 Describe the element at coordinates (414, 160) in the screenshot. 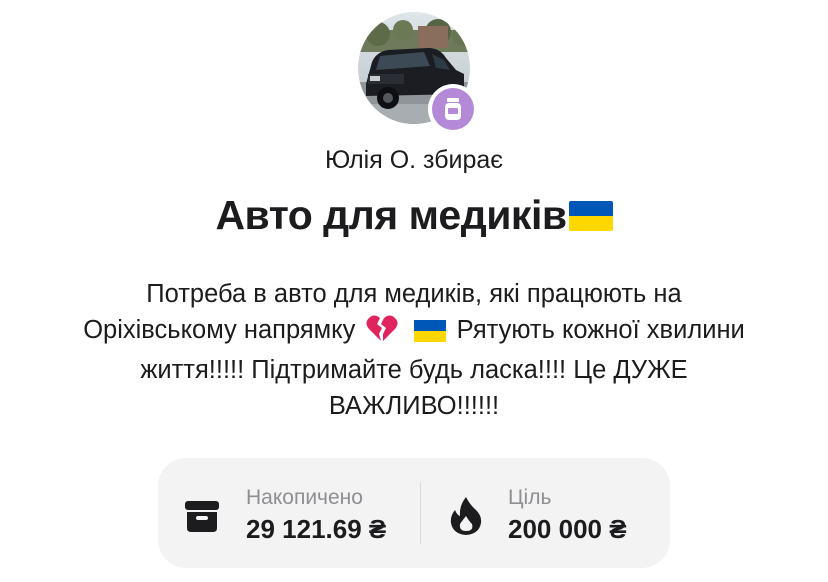

I see `organizer-text: Юлія О. збирає` at that location.